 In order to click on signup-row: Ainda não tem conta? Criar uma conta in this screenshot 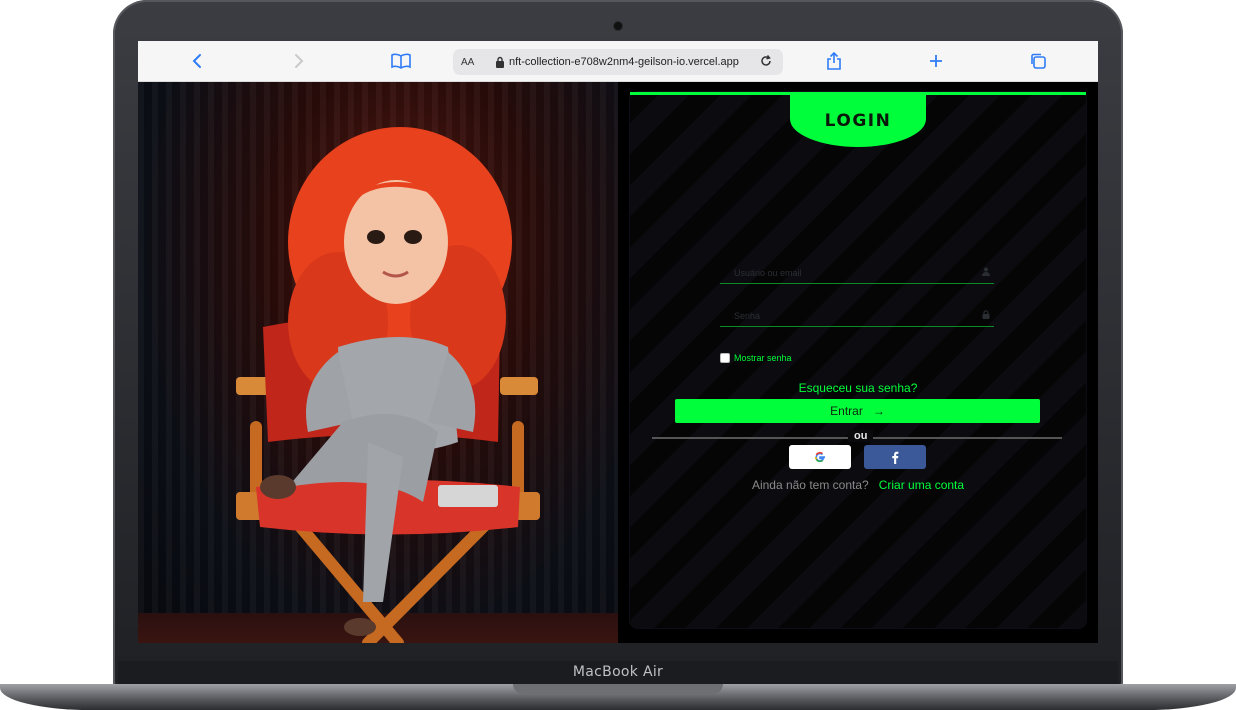, I will do `click(858, 485)`.